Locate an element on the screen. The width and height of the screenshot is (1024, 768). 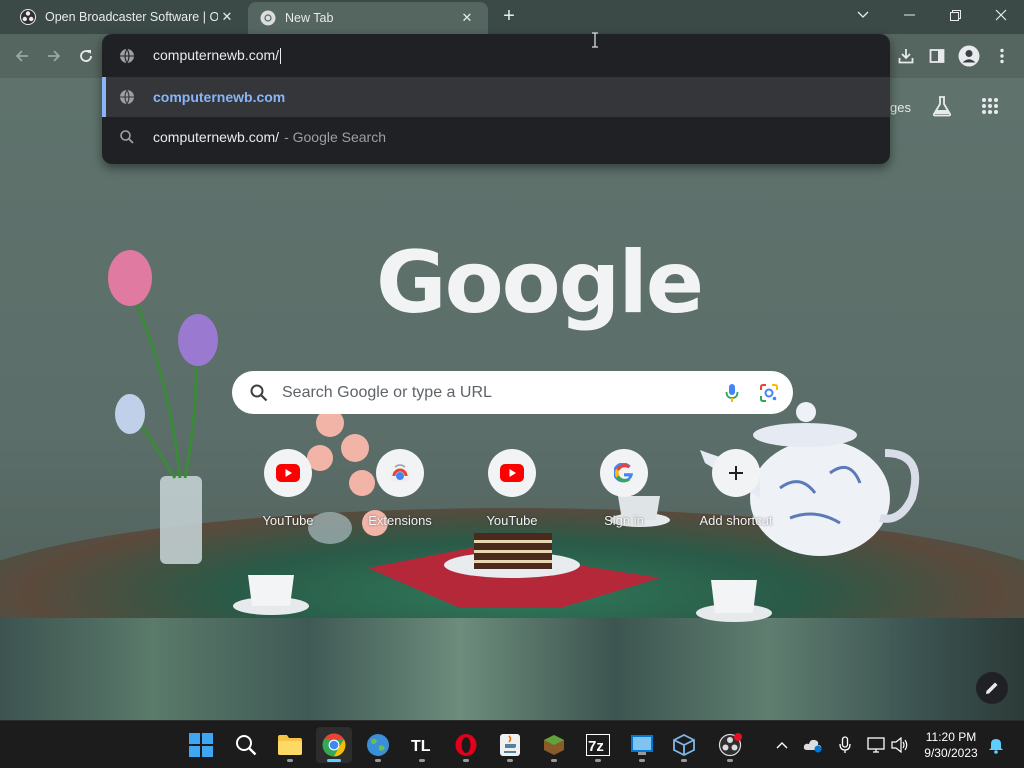
taskbar-remote-desktop is located at coordinates (642, 745).